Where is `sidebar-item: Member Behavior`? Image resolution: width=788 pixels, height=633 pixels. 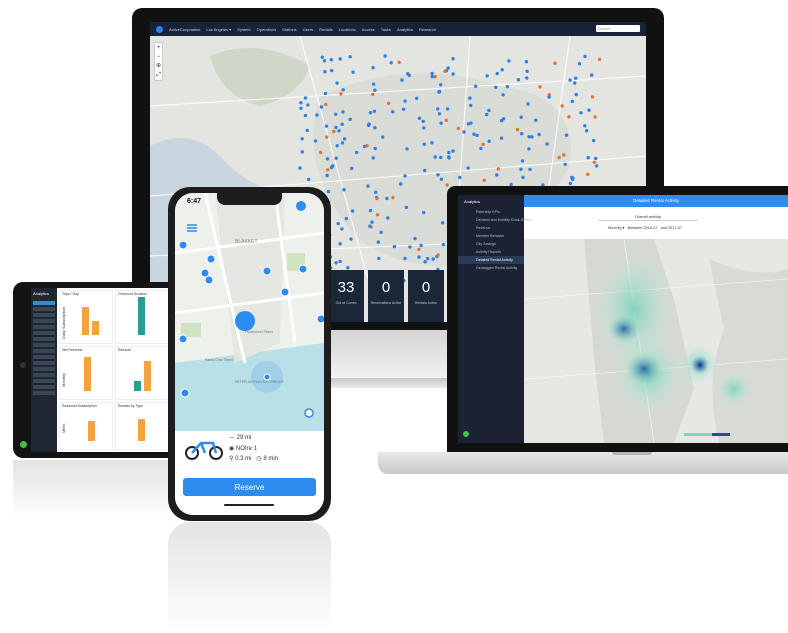
sidebar-item: Member Behavior is located at coordinates (491, 236).